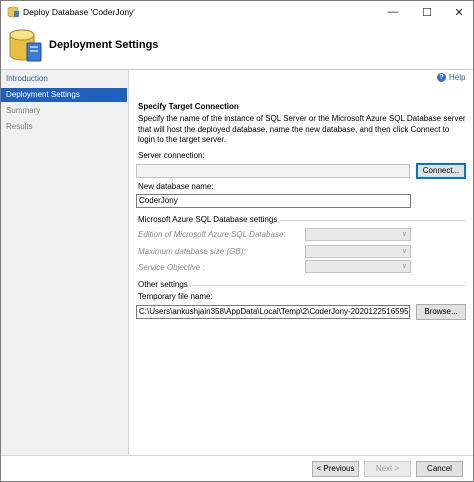 The image size is (474, 482). What do you see at coordinates (171, 267) in the screenshot?
I see `service-objective-label: Service Objective :` at bounding box center [171, 267].